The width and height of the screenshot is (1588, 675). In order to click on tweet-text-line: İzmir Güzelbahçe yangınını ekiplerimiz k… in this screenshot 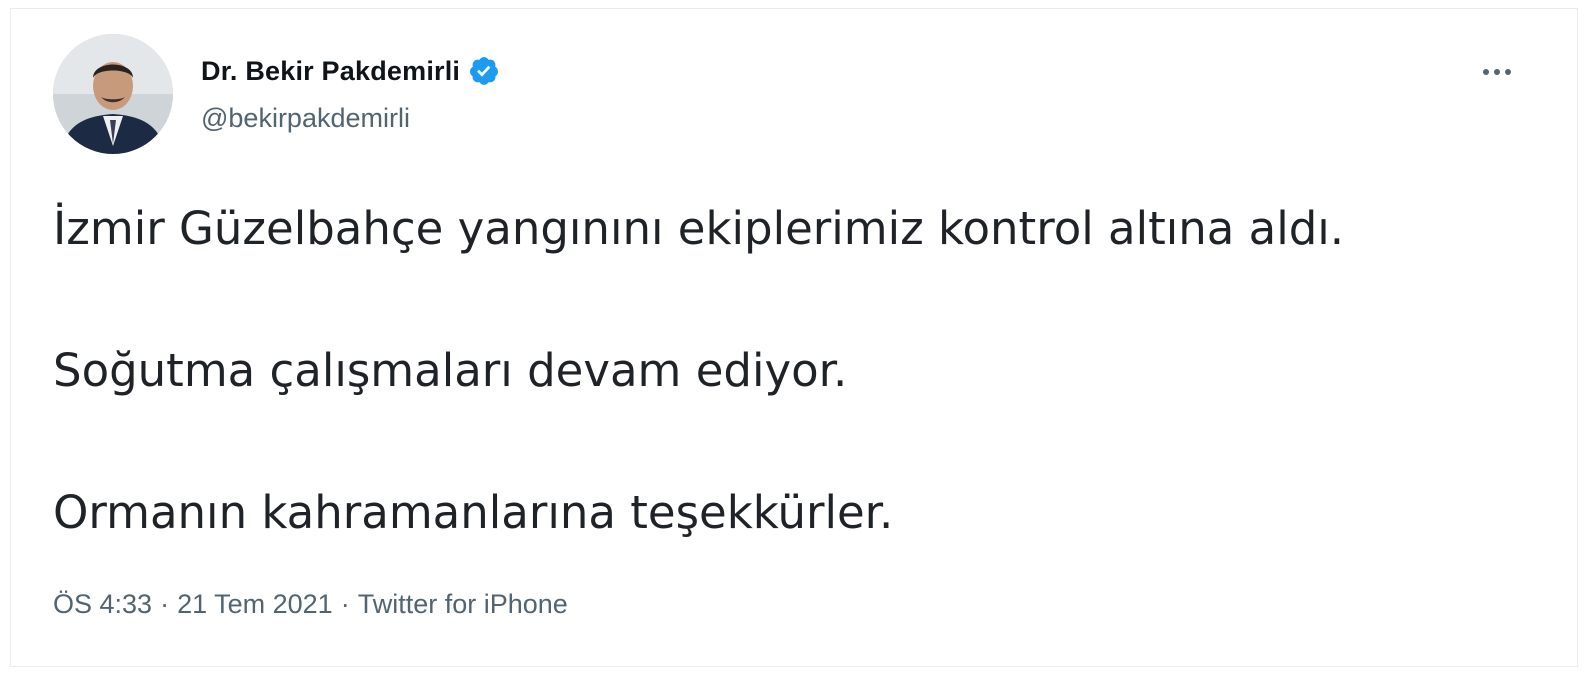, I will do `click(699, 228)`.